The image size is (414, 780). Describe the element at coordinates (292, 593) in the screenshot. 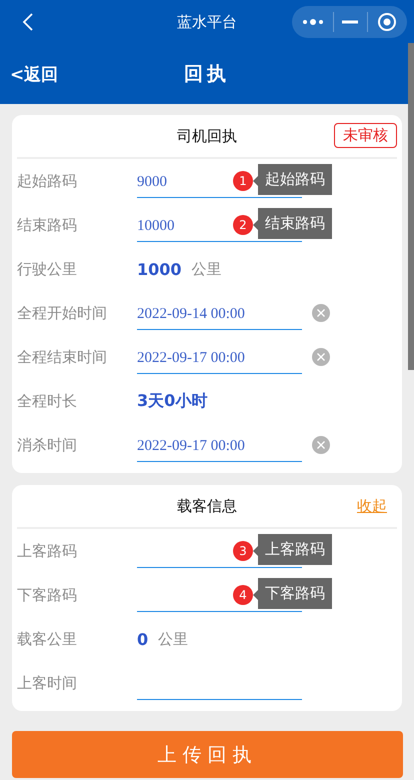

I see `tooltip: 下客路码` at that location.